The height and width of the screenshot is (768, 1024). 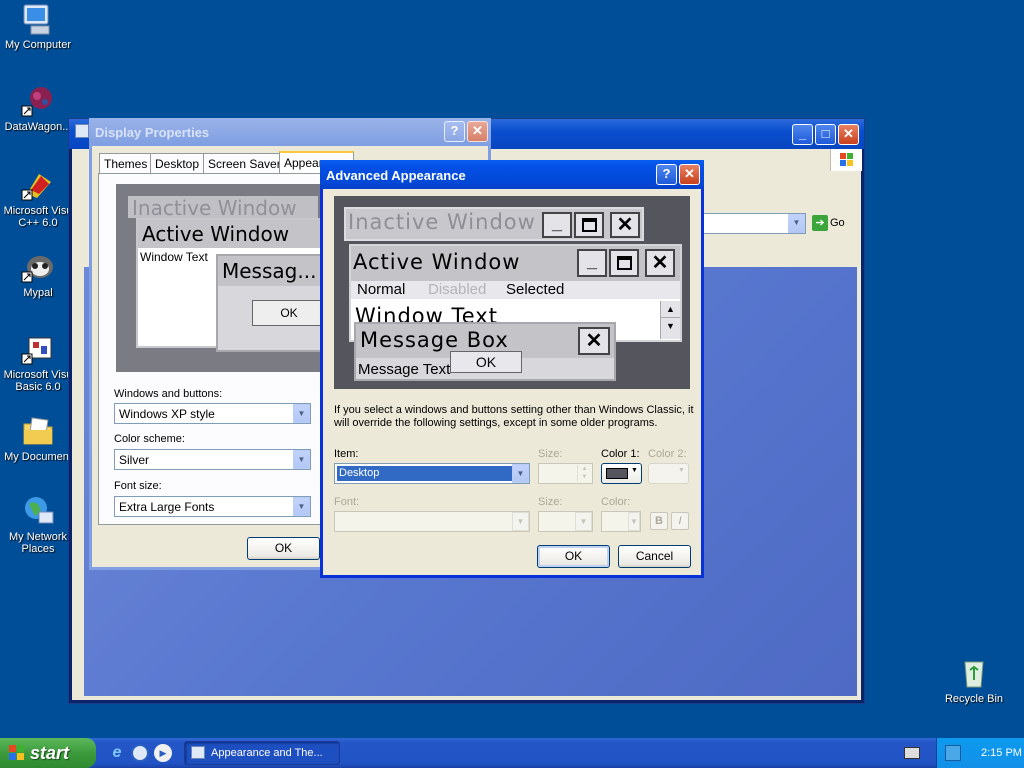 What do you see at coordinates (617, 473) in the screenshot?
I see `color1-swatch` at bounding box center [617, 473].